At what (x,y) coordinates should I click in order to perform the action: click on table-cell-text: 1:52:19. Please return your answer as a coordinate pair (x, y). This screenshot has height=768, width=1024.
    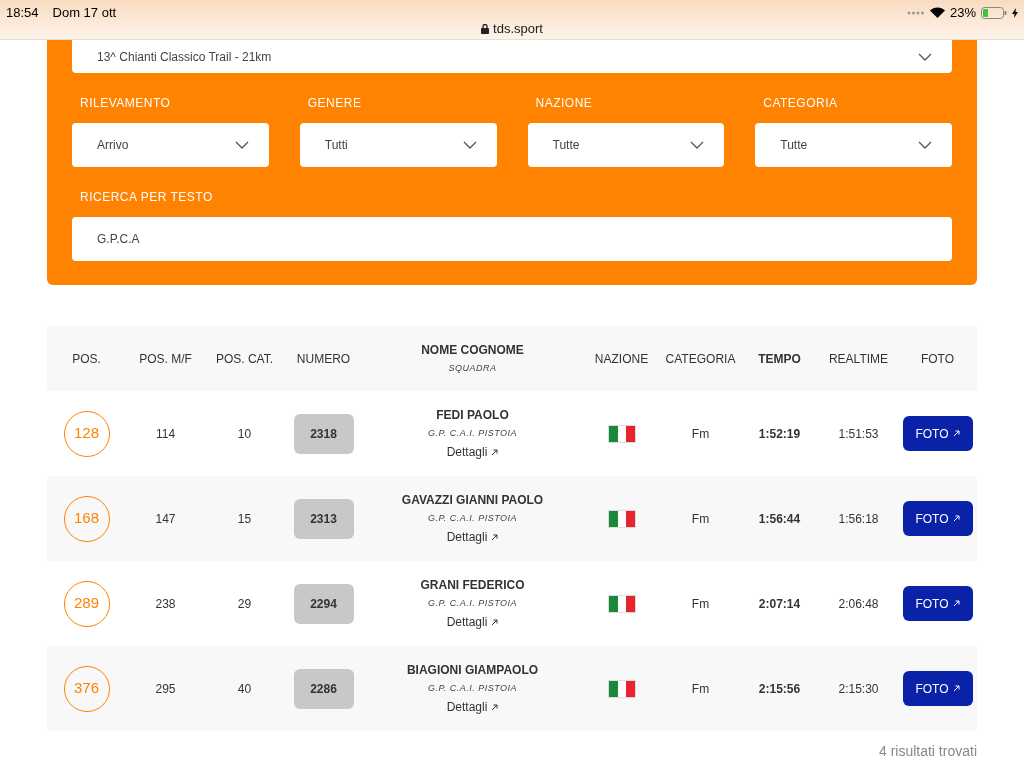
    Looking at the image, I should click on (779, 434).